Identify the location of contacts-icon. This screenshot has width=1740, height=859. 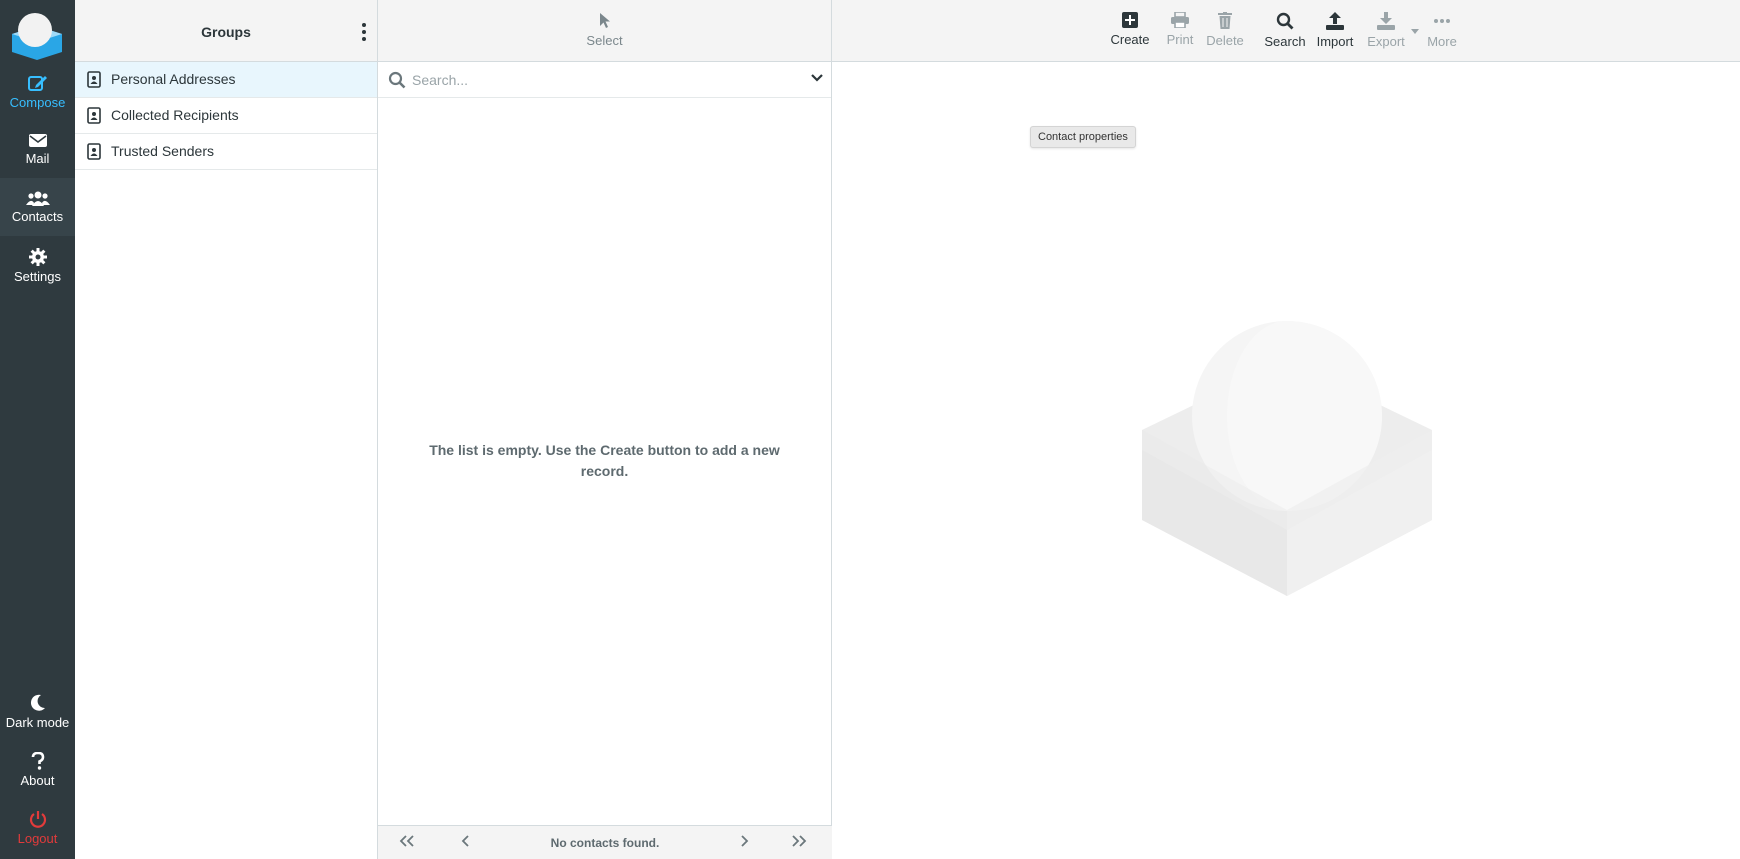
(37, 198).